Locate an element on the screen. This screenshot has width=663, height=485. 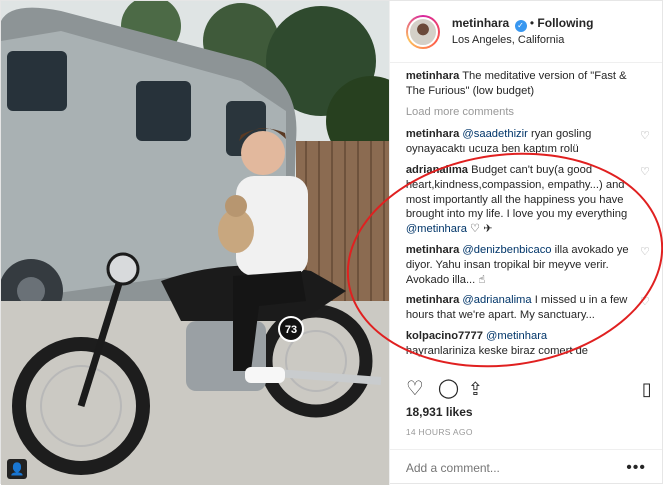
comment-input is located at coordinates (505, 467).